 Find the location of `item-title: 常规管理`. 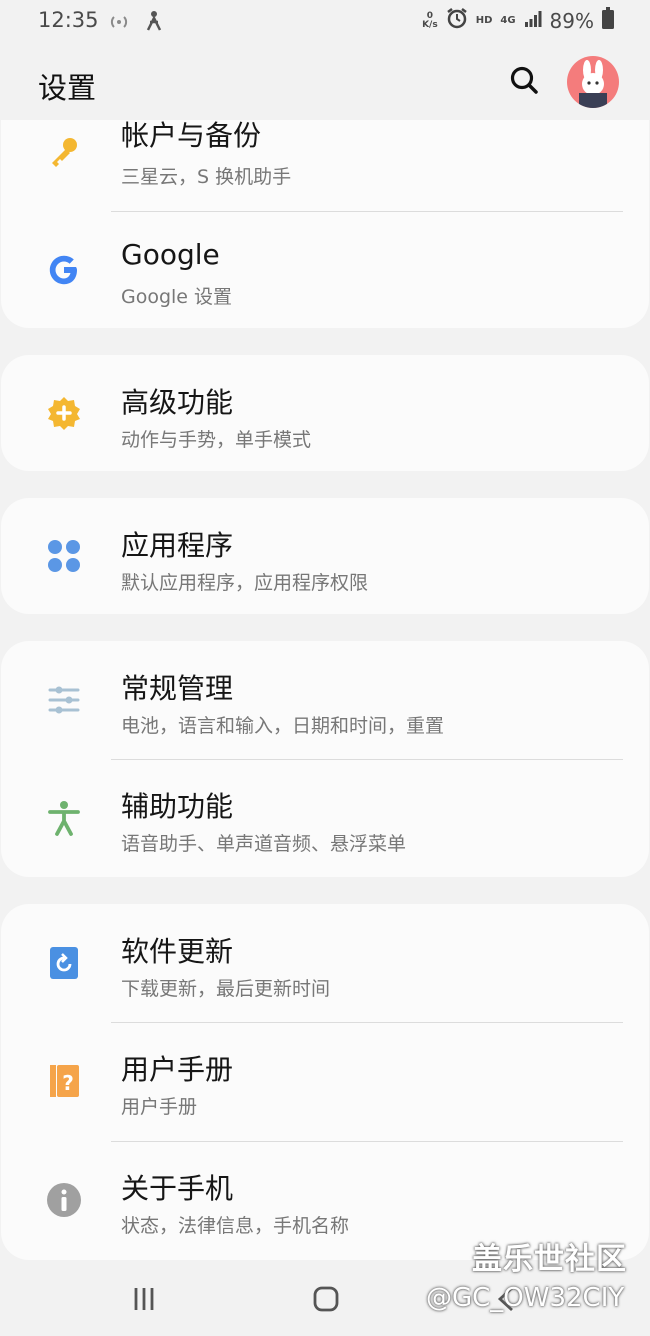

item-title: 常规管理 is located at coordinates (177, 688).